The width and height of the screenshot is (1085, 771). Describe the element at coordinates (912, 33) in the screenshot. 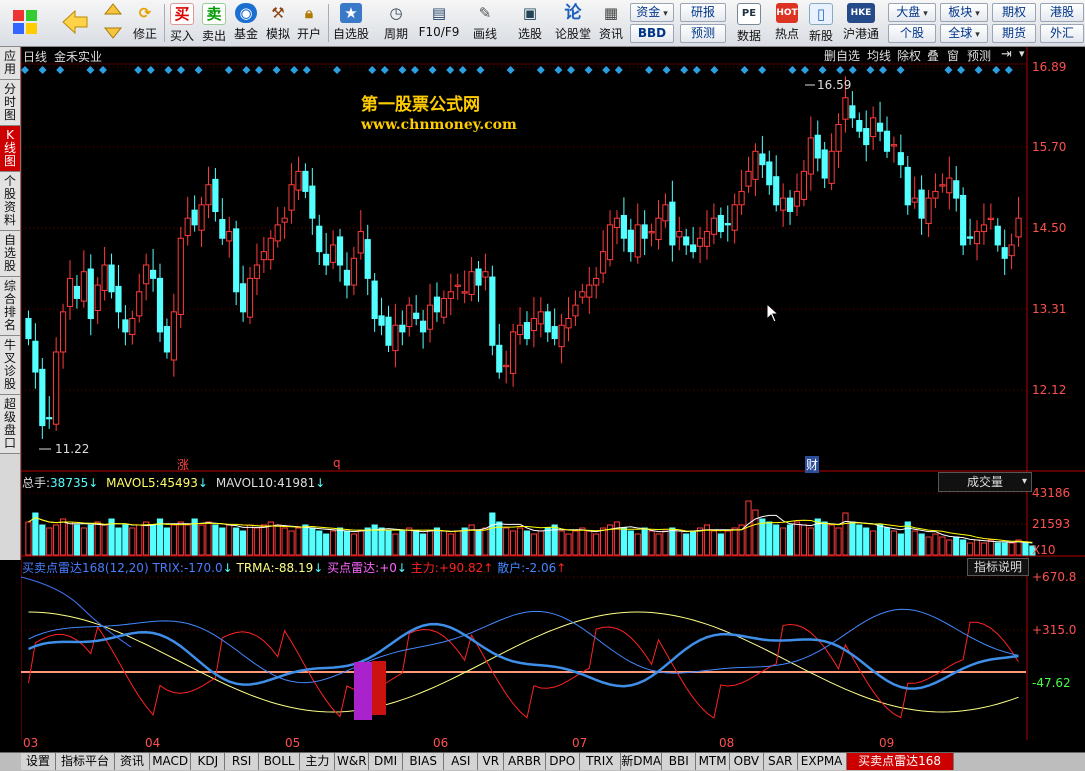

I see `single-stock-button: 个股` at that location.